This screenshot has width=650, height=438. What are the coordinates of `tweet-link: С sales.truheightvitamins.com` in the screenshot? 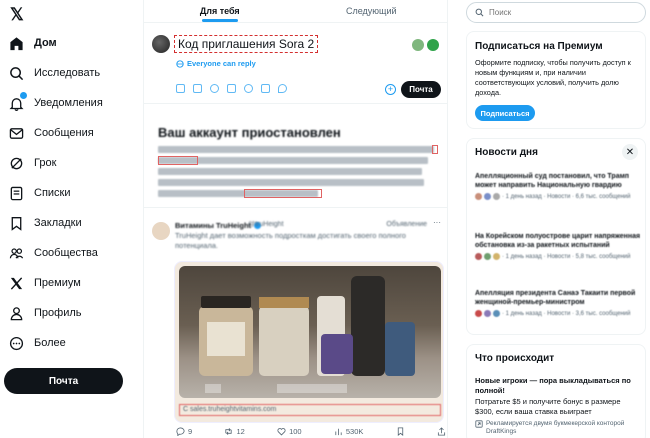 It's located at (310, 410).